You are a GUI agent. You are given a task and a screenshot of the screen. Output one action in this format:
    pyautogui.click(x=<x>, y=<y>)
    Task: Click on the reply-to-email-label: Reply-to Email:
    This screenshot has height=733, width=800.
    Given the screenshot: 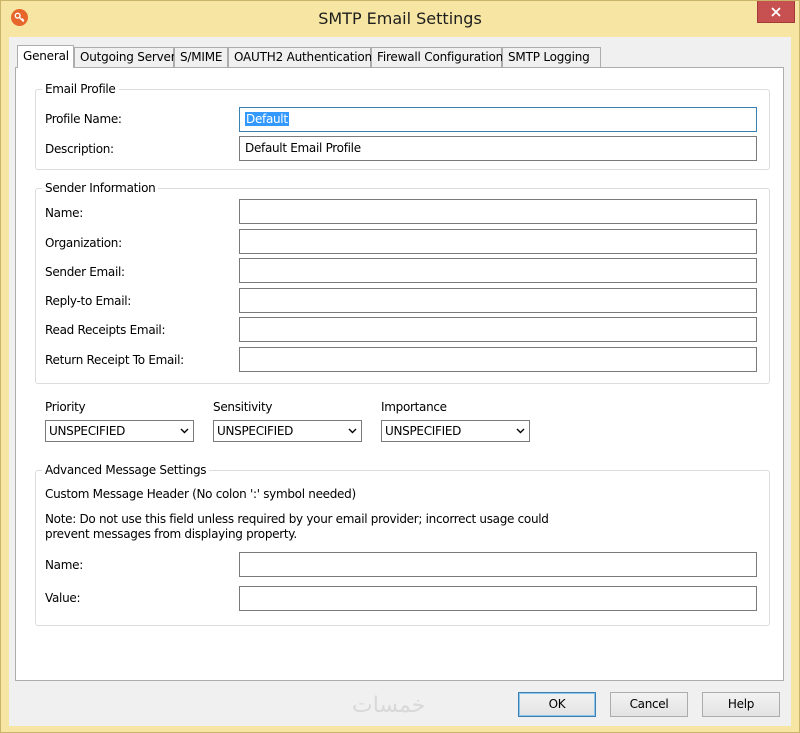 What is the action you would take?
    pyautogui.click(x=88, y=301)
    